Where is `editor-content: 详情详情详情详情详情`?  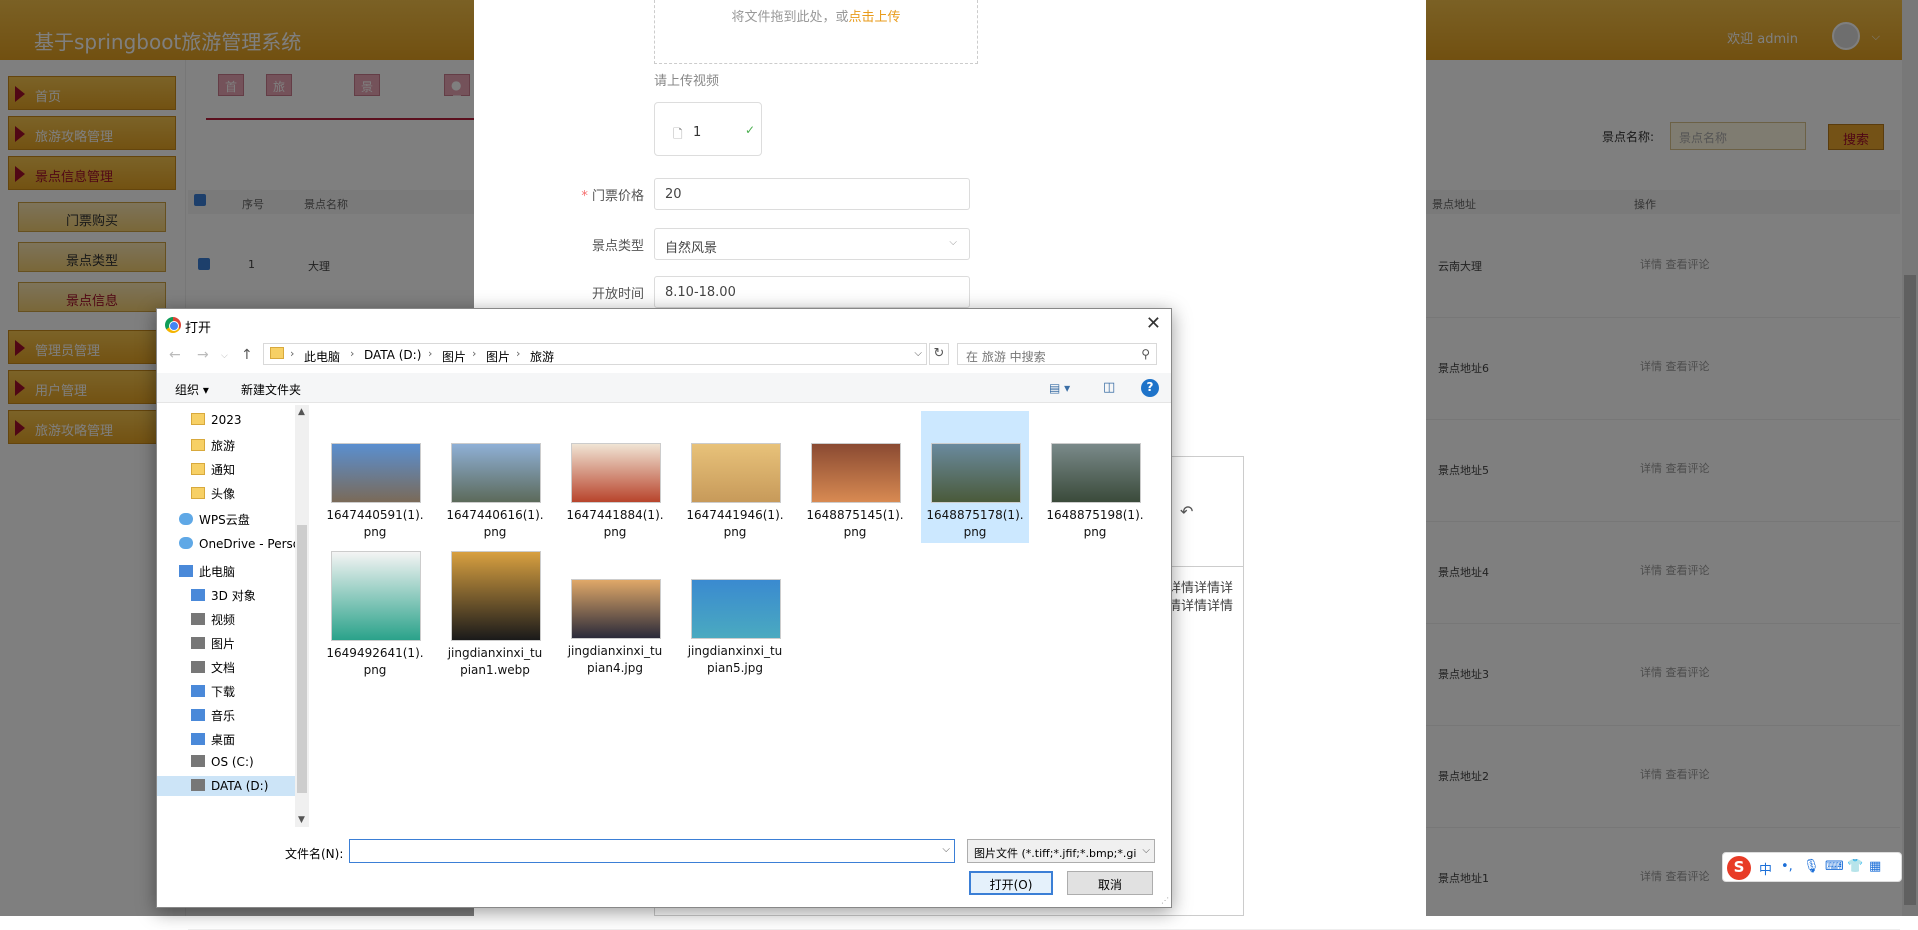 editor-content: 详情详情详情详情详情 is located at coordinates (1206, 600).